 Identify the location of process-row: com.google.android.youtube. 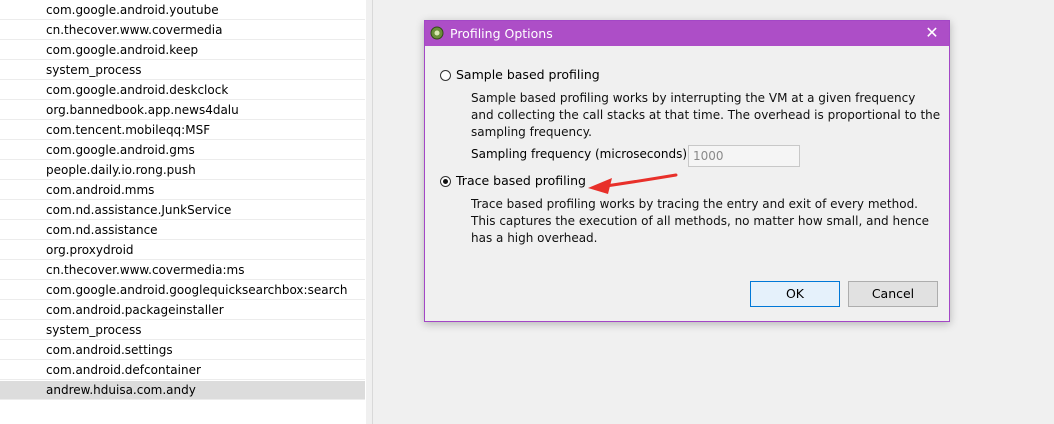
(182, 10).